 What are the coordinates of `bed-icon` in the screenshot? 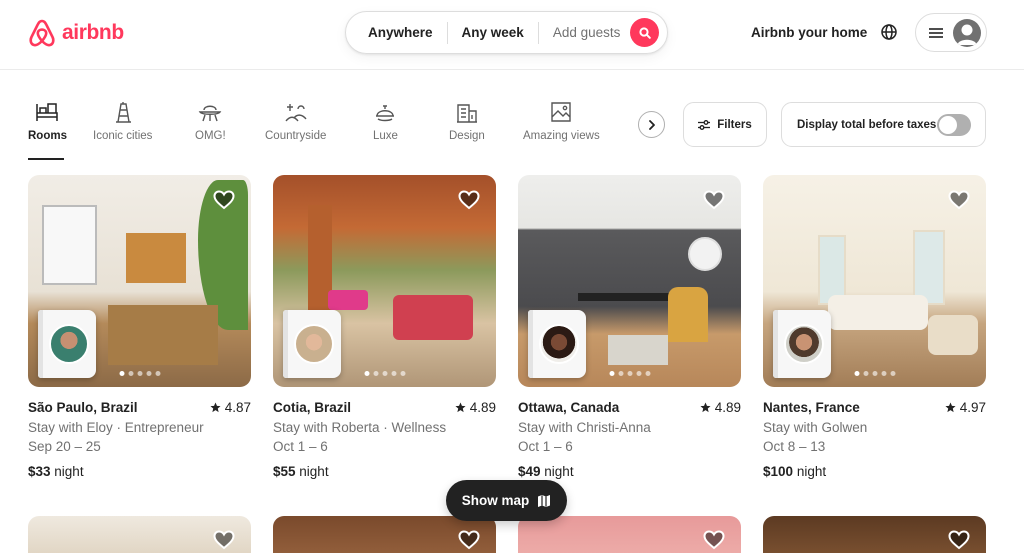 It's located at (47, 112).